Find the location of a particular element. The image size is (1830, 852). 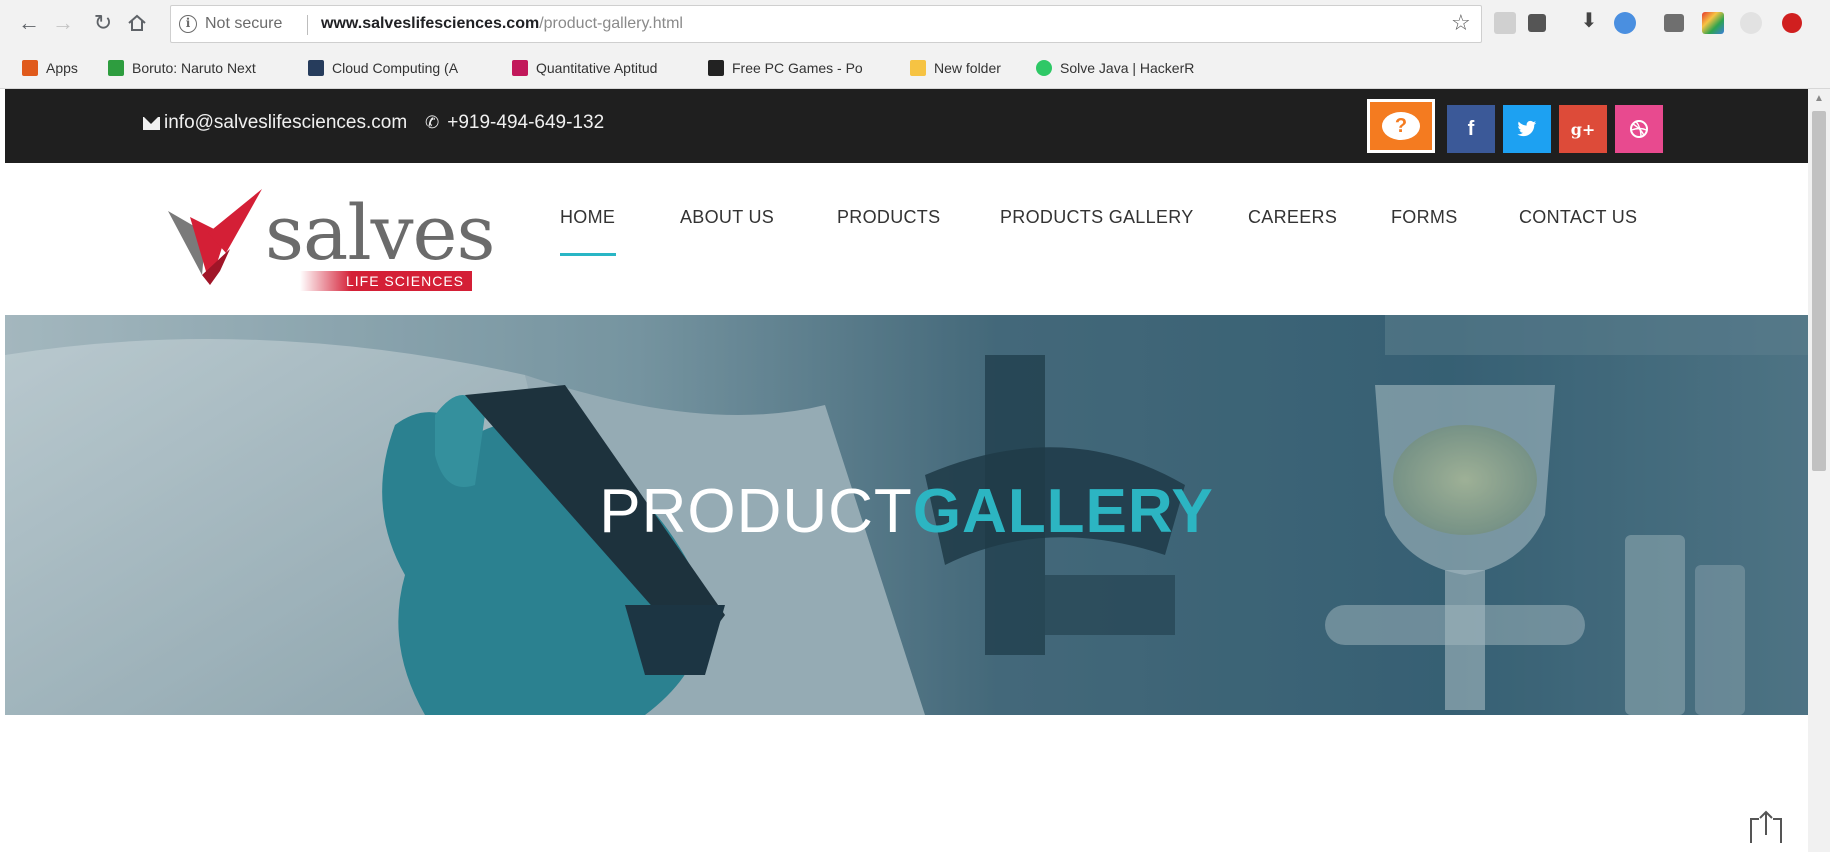

bookmark-new-folder: New folder is located at coordinates (955, 68).